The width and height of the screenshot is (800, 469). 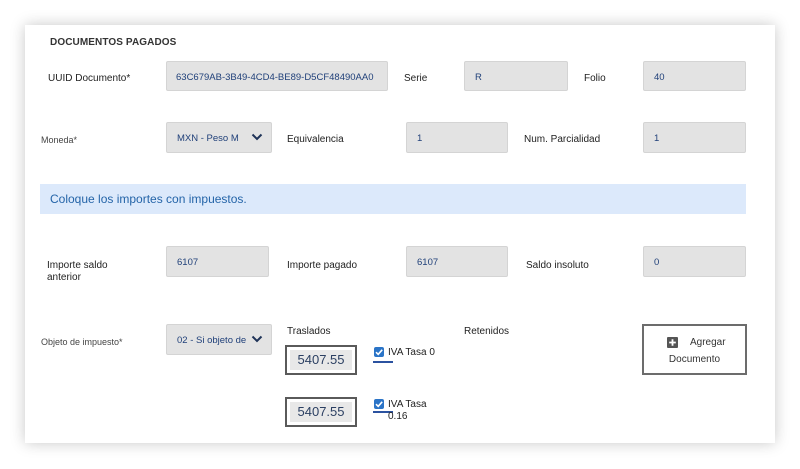 What do you see at coordinates (562, 139) in the screenshot?
I see `parcialidad-label: Num. Parcialidad` at bounding box center [562, 139].